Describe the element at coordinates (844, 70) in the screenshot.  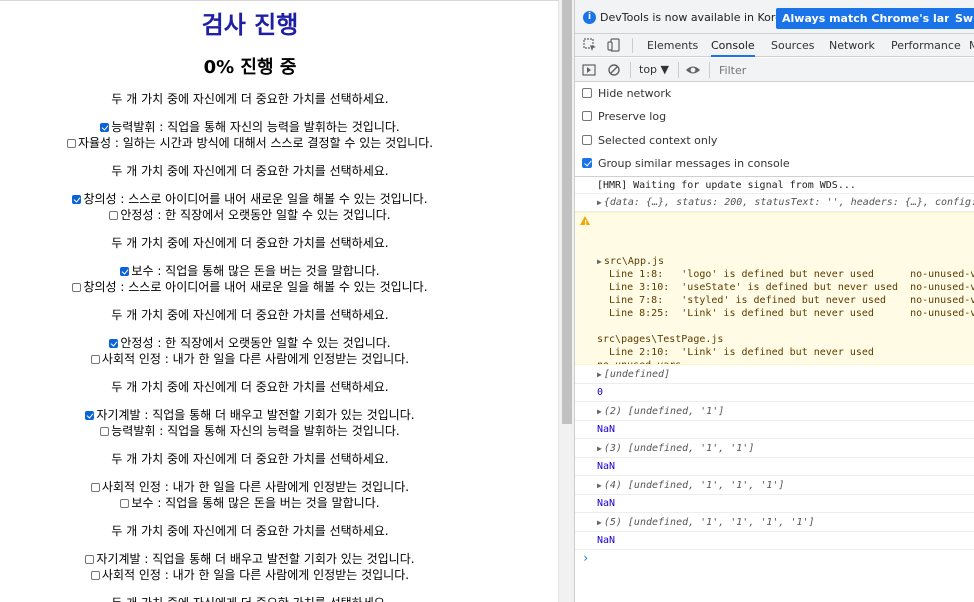
I see `filter-input` at that location.